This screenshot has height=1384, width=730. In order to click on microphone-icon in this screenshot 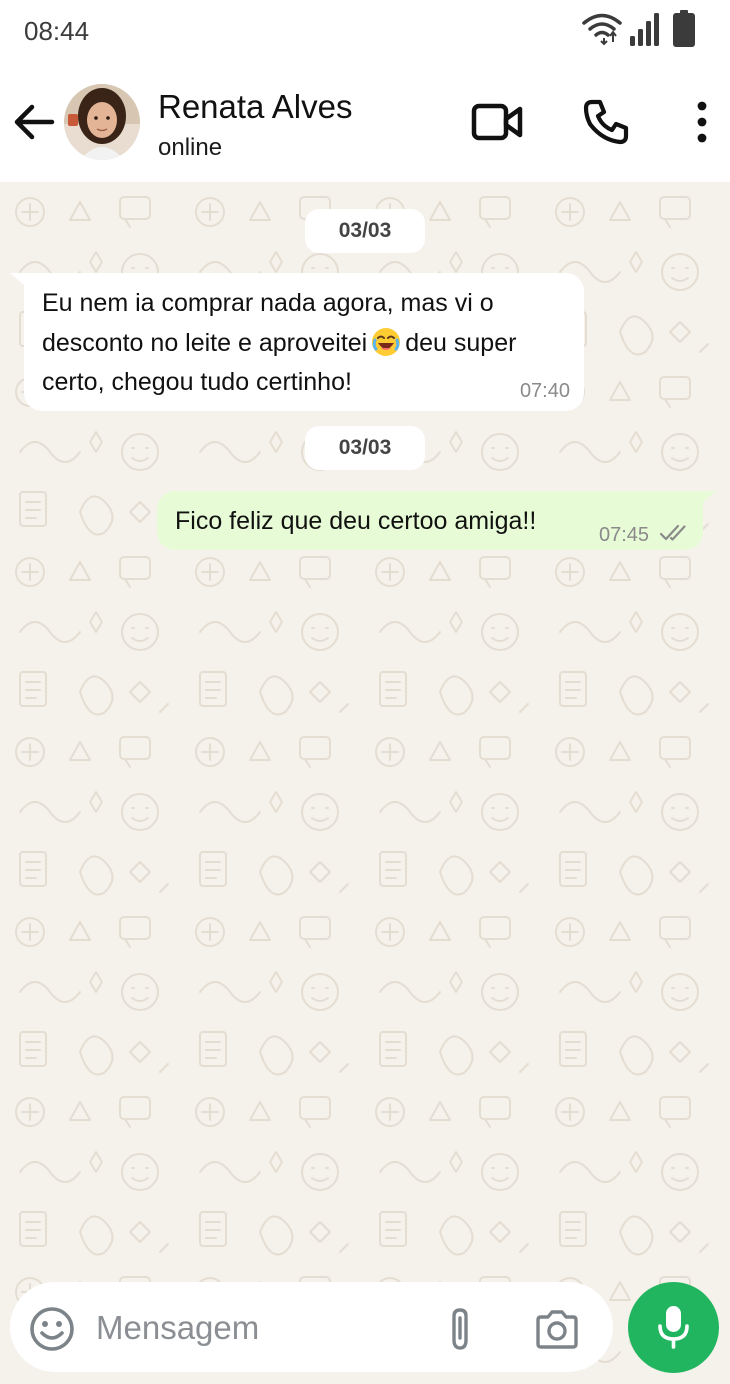, I will do `click(673, 1327)`.